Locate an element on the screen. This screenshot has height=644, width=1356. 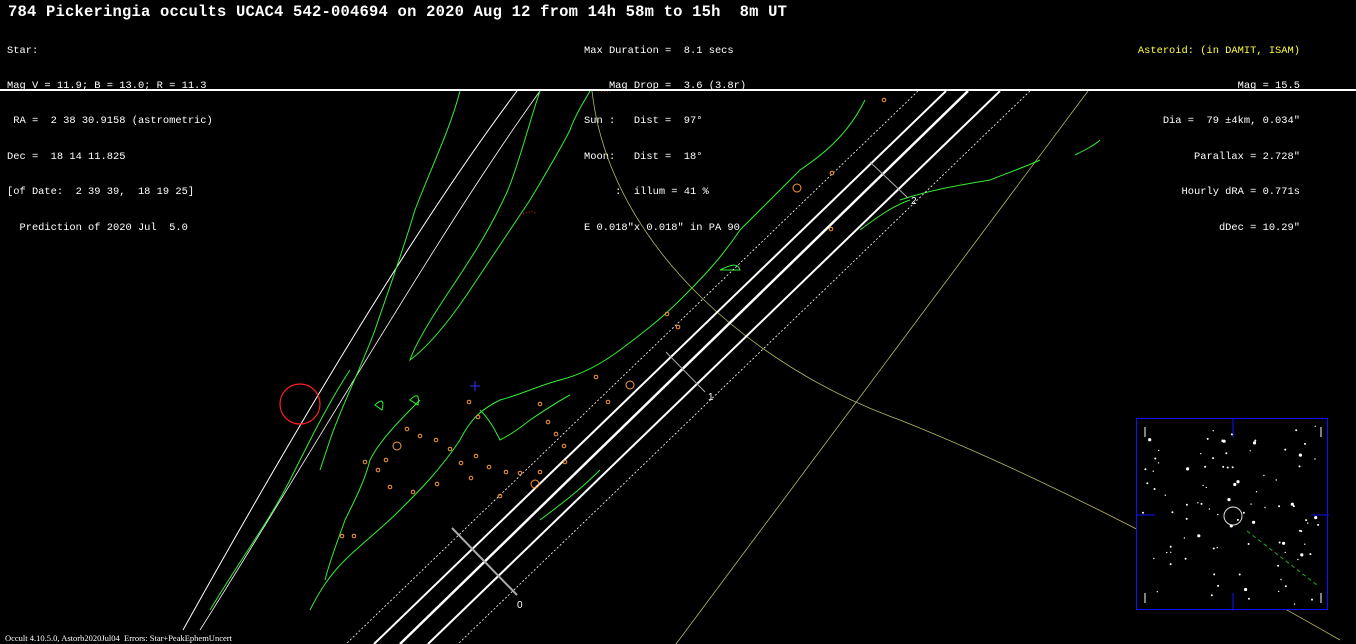
time-tick-line is located at coordinates (685, 372).